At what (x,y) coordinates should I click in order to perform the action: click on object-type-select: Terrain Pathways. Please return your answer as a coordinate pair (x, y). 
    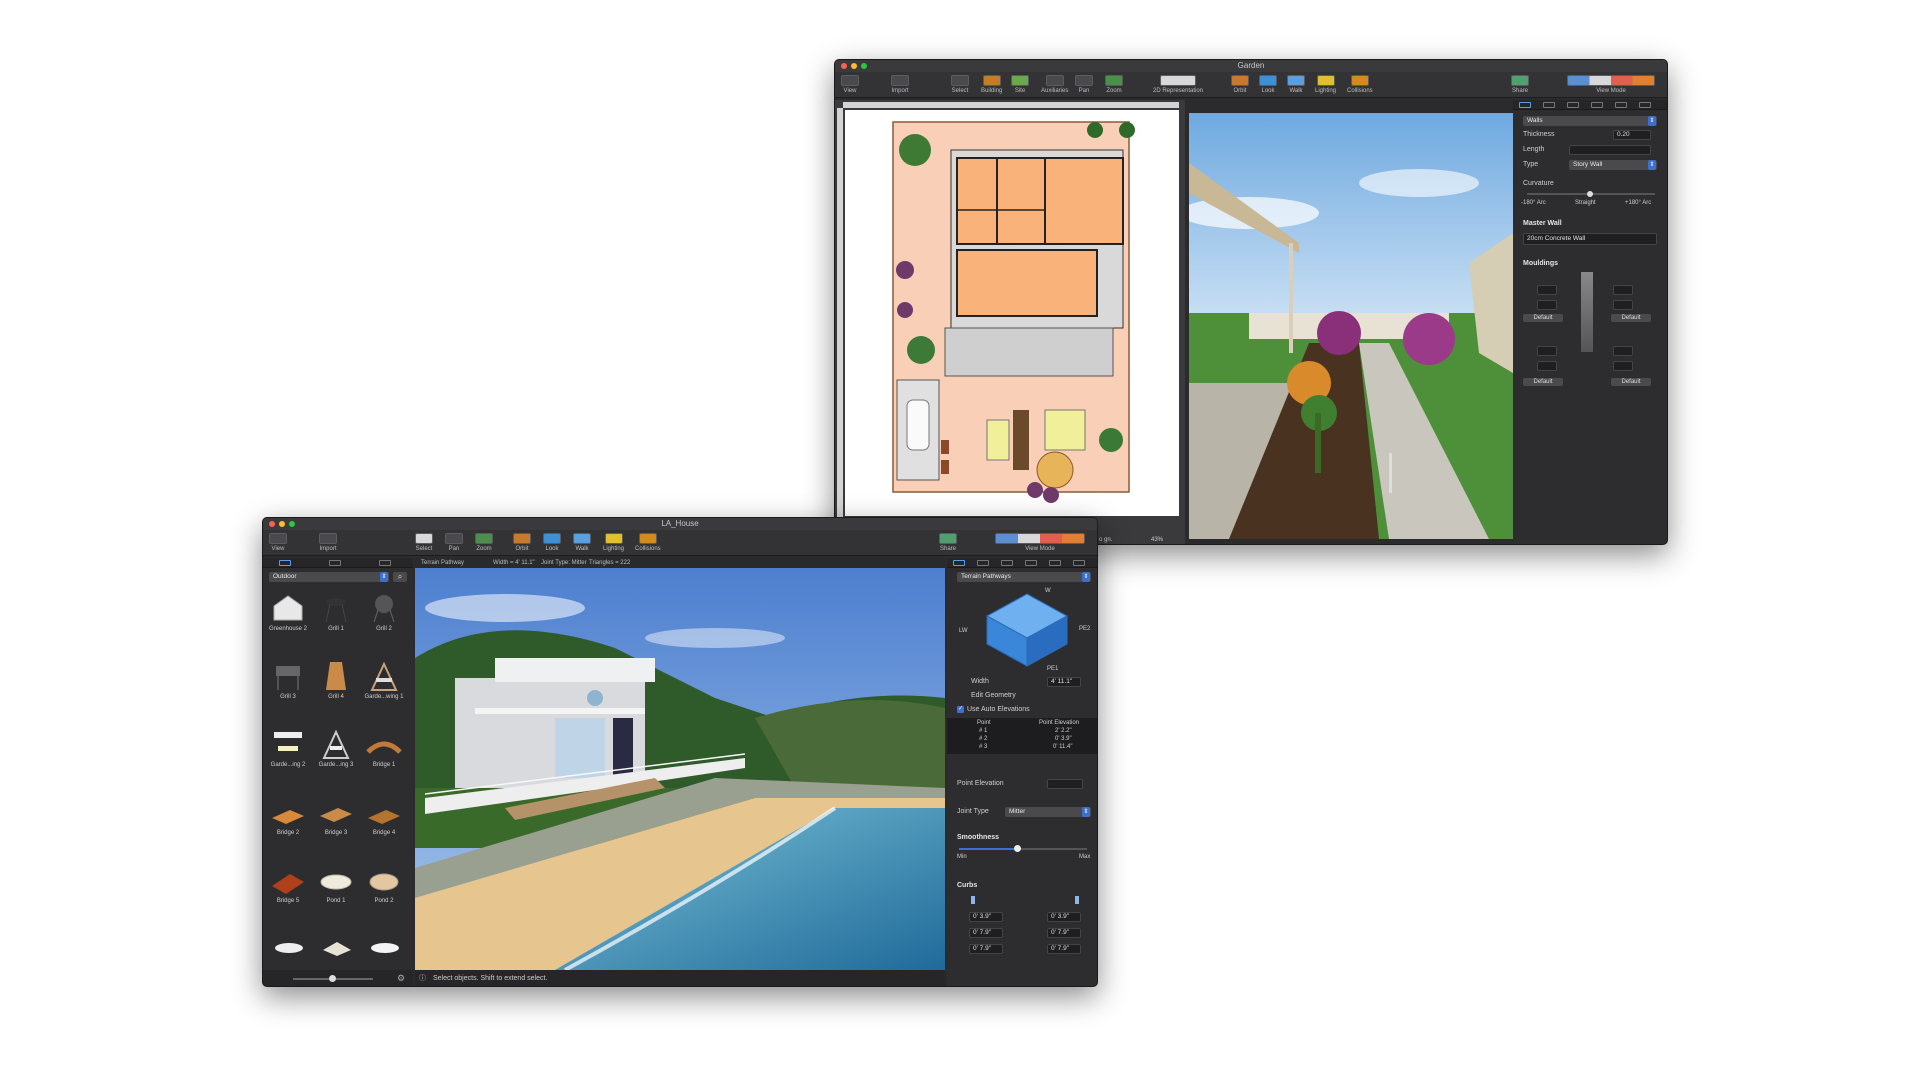
    Looking at the image, I should click on (1024, 577).